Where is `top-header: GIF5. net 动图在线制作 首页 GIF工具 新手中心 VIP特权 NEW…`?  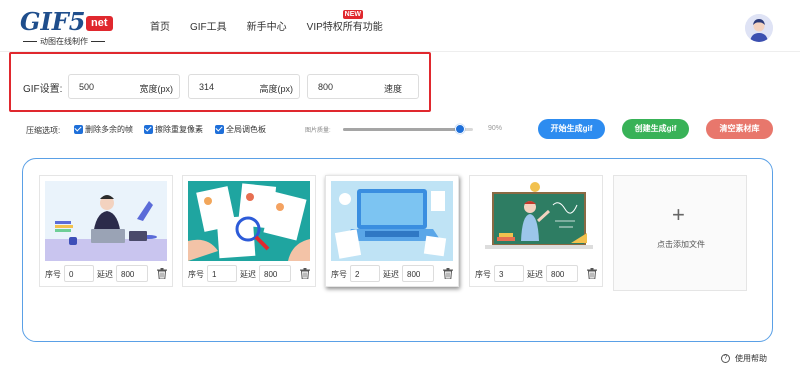
top-header: GIF5. net 动图在线制作 首页 GIF工具 新手中心 VIP特权 NEW… is located at coordinates (400, 26).